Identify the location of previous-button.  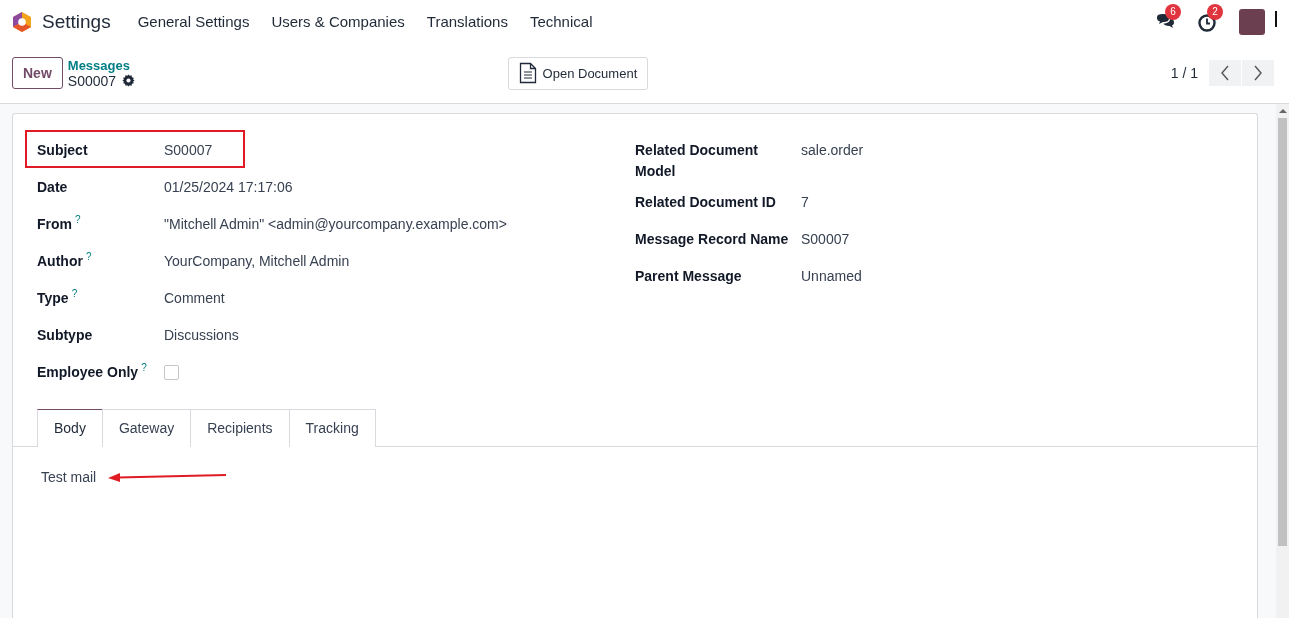
(1225, 73).